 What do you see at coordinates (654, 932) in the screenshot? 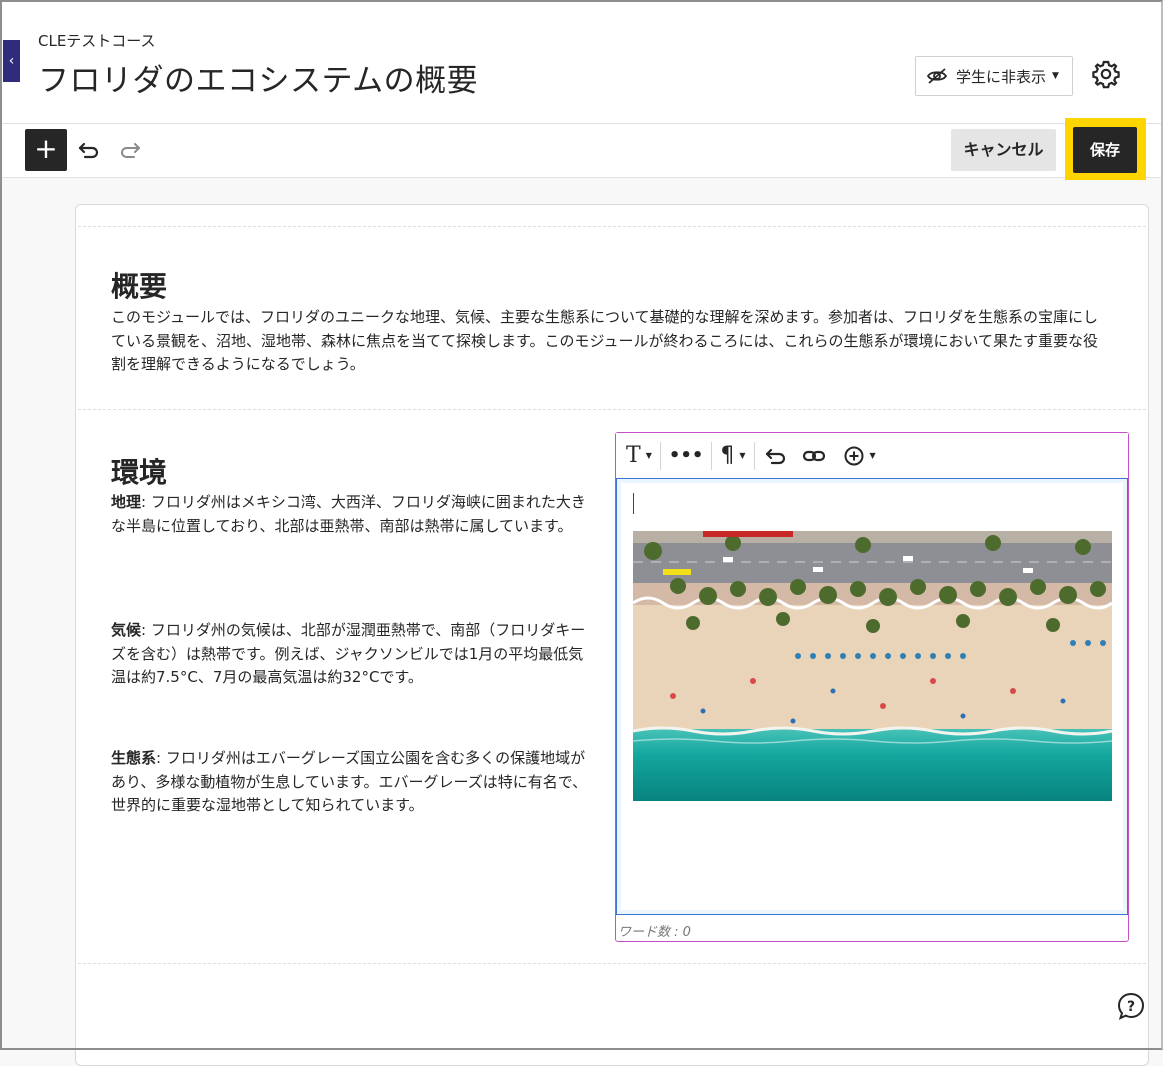
I see `word-count: ワード数 : 0` at bounding box center [654, 932].